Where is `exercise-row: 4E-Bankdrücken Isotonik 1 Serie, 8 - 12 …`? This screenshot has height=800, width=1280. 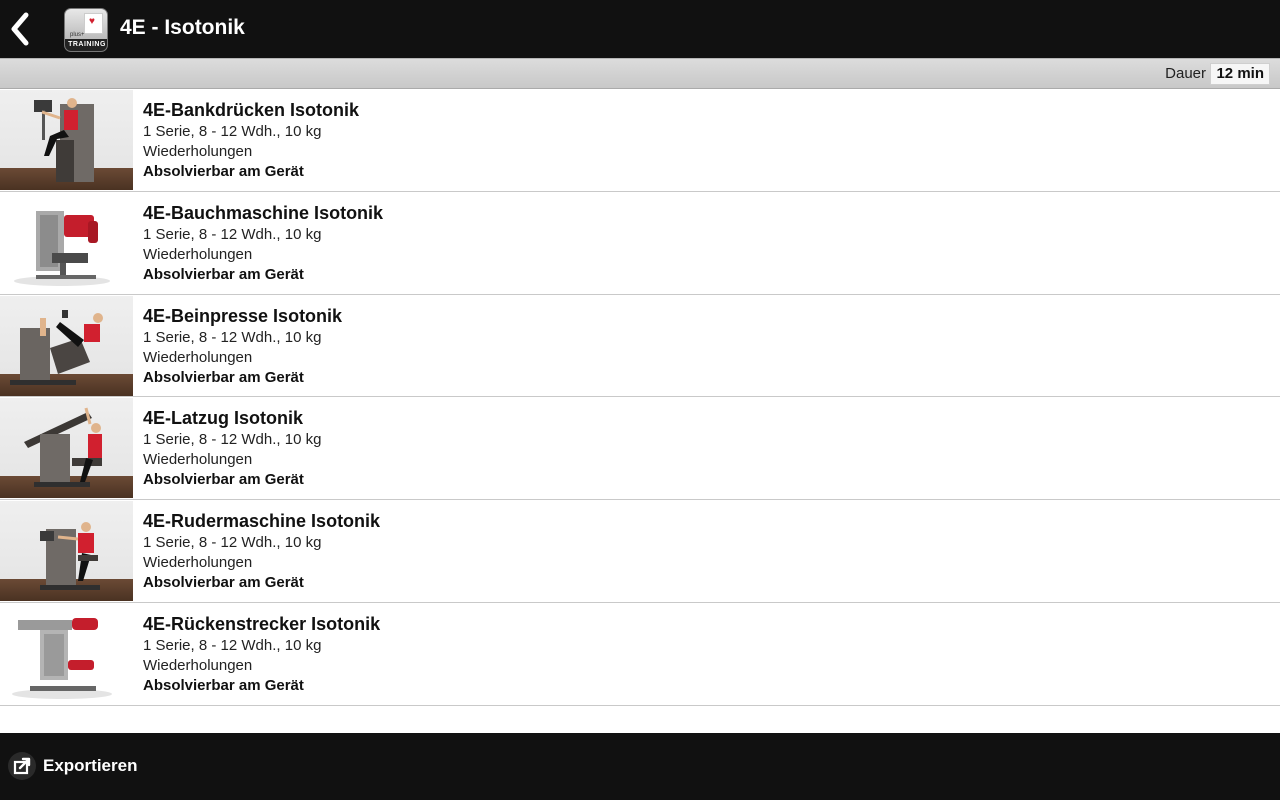
exercise-row: 4E-Bankdrücken Isotonik 1 Serie, 8 - 12 … is located at coordinates (640, 140).